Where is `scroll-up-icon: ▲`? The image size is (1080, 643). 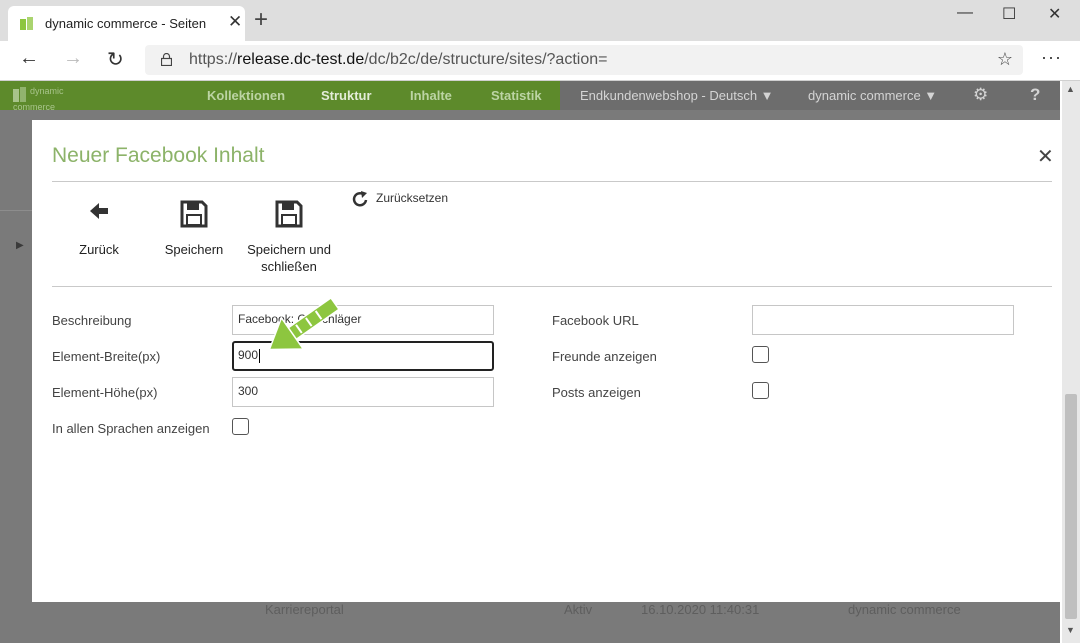 scroll-up-icon: ▲ is located at coordinates (1070, 89).